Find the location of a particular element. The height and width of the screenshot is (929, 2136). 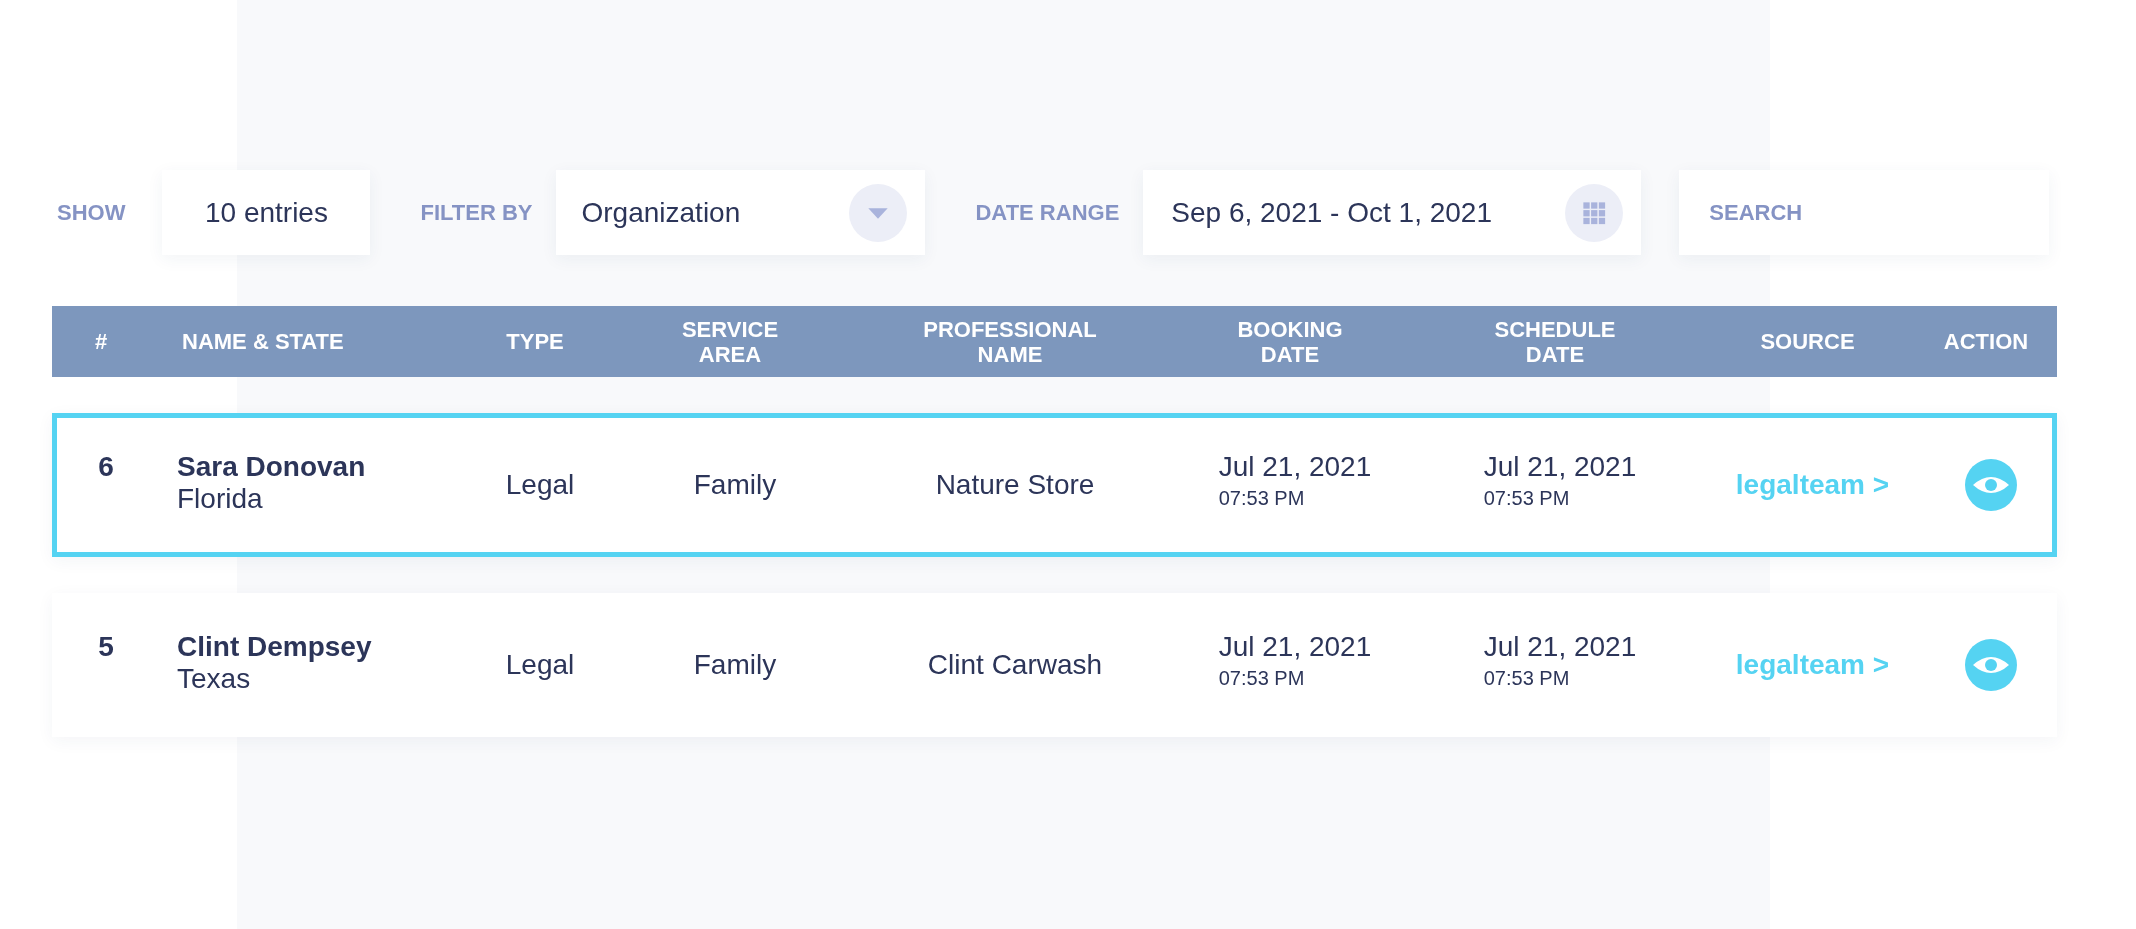

column-header: SERVICE AREA is located at coordinates (730, 341).